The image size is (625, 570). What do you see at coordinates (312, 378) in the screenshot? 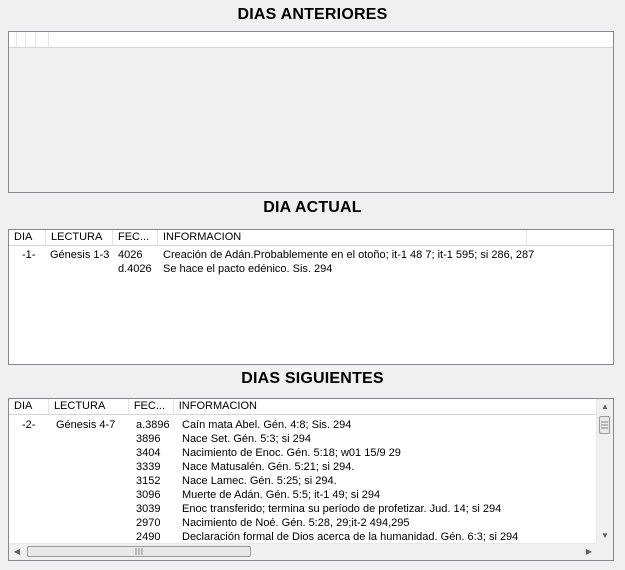
I see `next-days-title: DIAS SIGUIENTES` at bounding box center [312, 378].